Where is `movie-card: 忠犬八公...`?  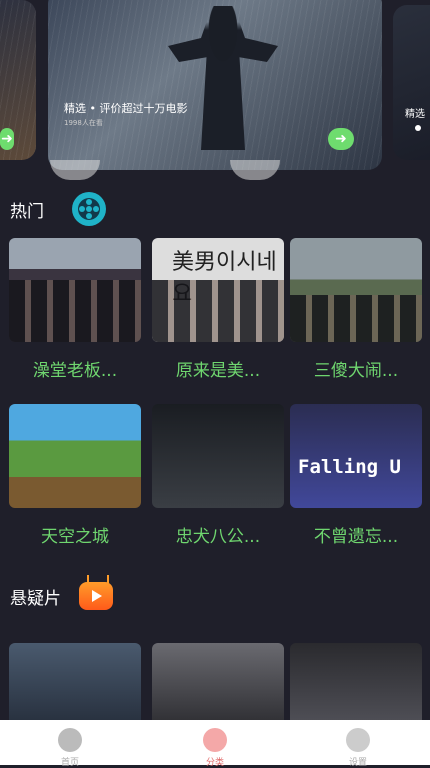
movie-card: 忠犬八公... is located at coordinates (218, 475).